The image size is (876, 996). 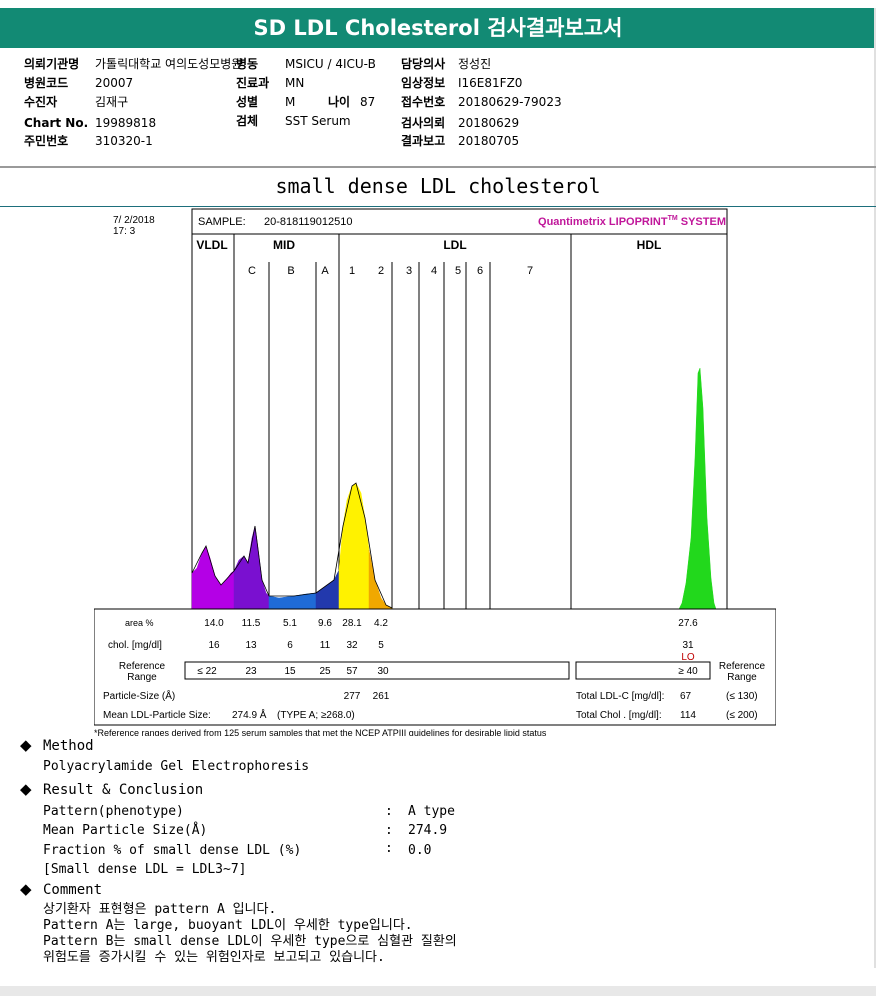 What do you see at coordinates (207, 671) in the screenshot?
I see `ref-value: ≤ 22` at bounding box center [207, 671].